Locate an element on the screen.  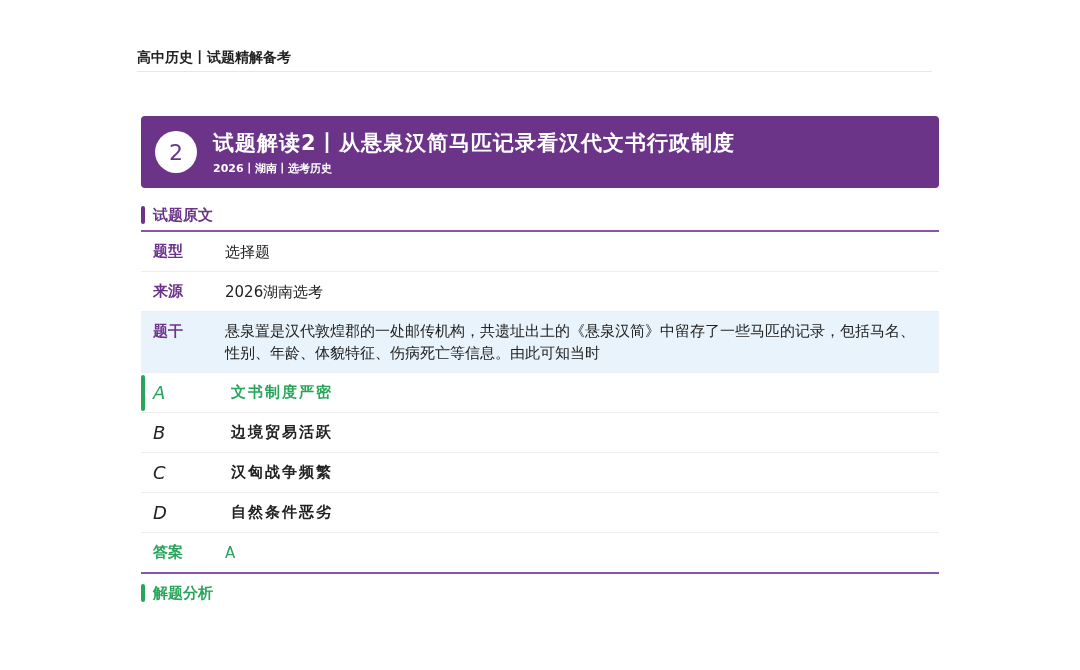
option-letter: C is located at coordinates (159, 472).